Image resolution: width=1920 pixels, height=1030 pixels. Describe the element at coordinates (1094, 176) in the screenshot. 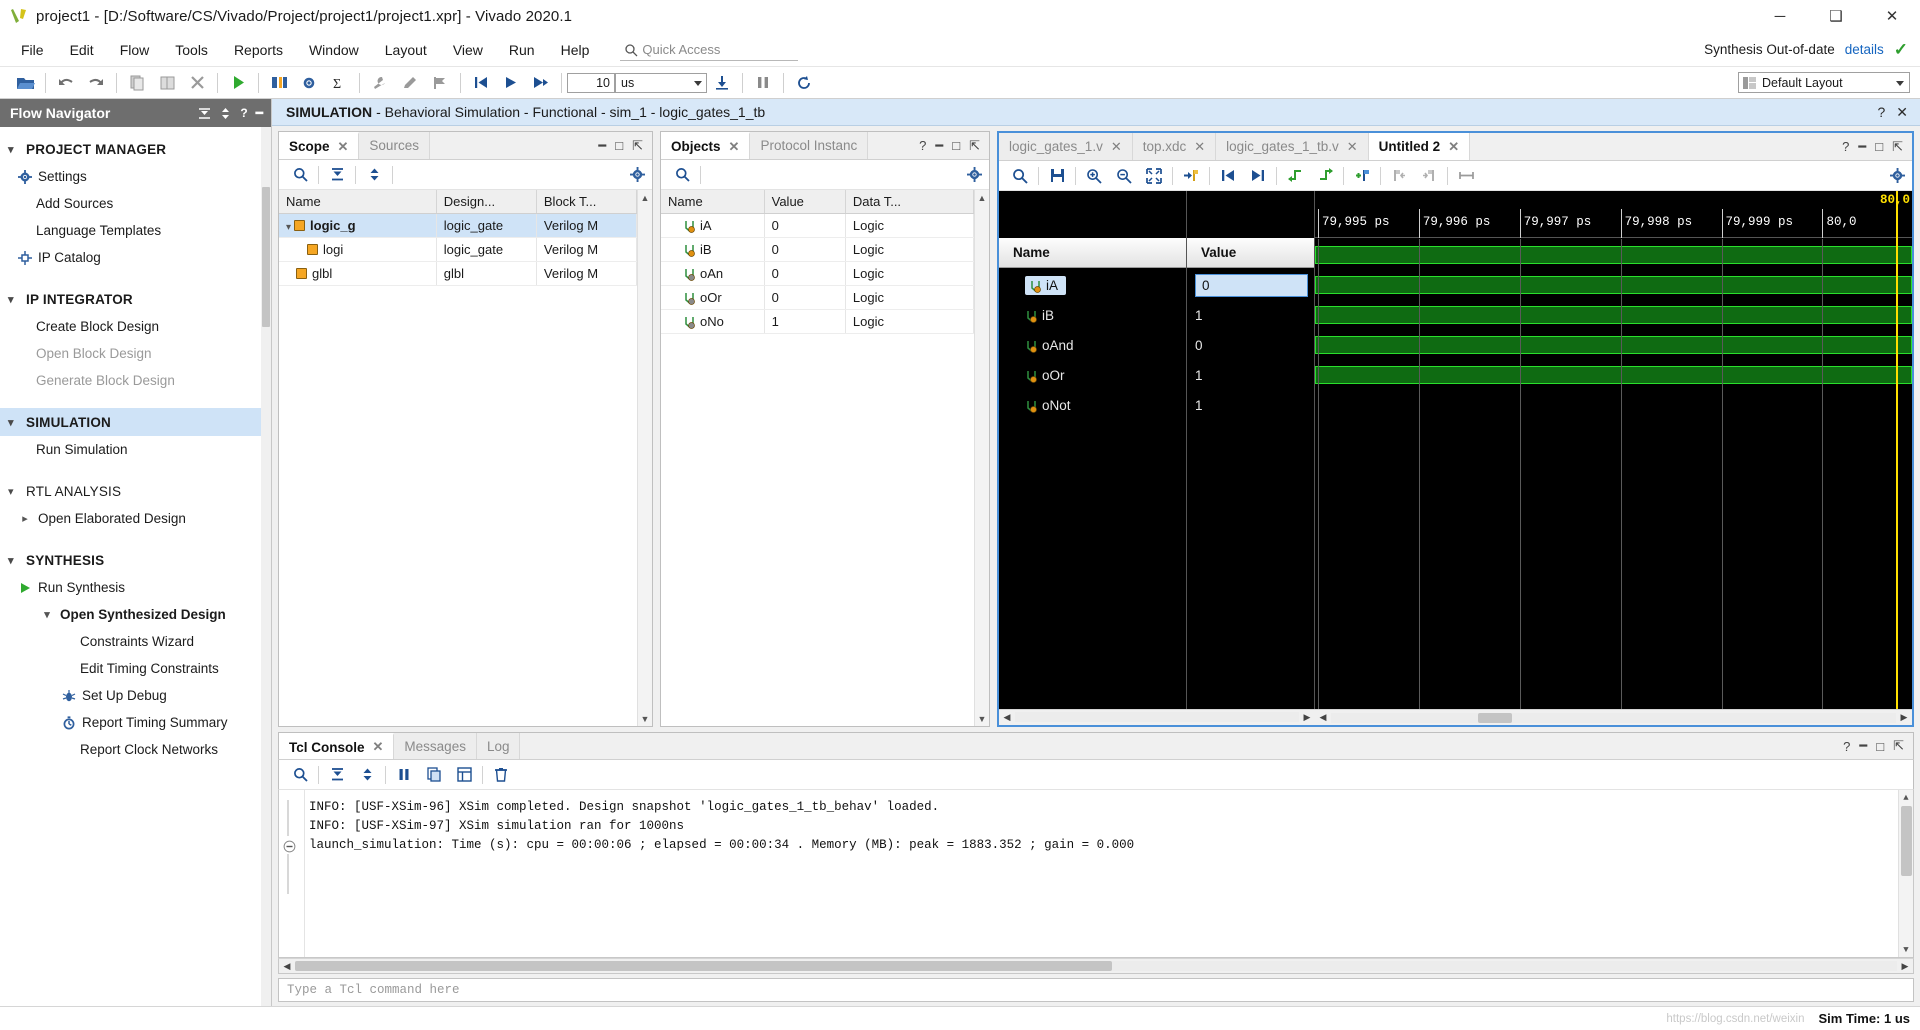

I see `zoom-in-icon` at that location.